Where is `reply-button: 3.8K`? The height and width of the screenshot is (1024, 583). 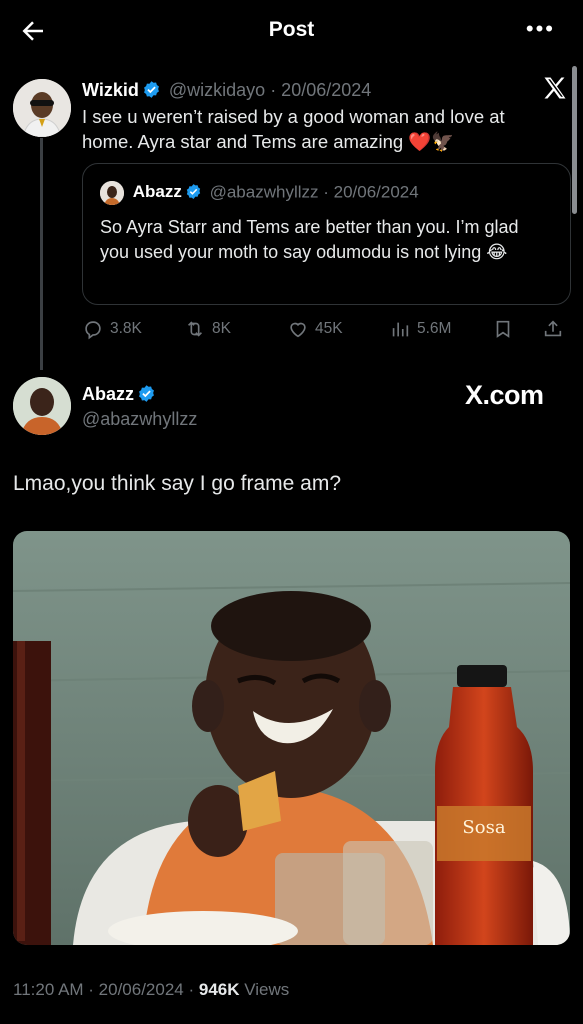 reply-button: 3.8K is located at coordinates (112, 329).